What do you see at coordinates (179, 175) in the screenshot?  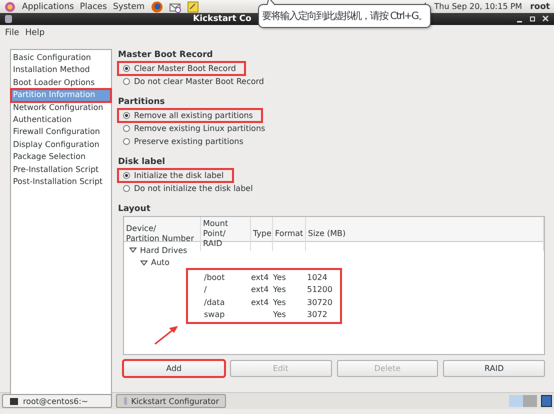 I see `radio-label: Initialize the disk label` at bounding box center [179, 175].